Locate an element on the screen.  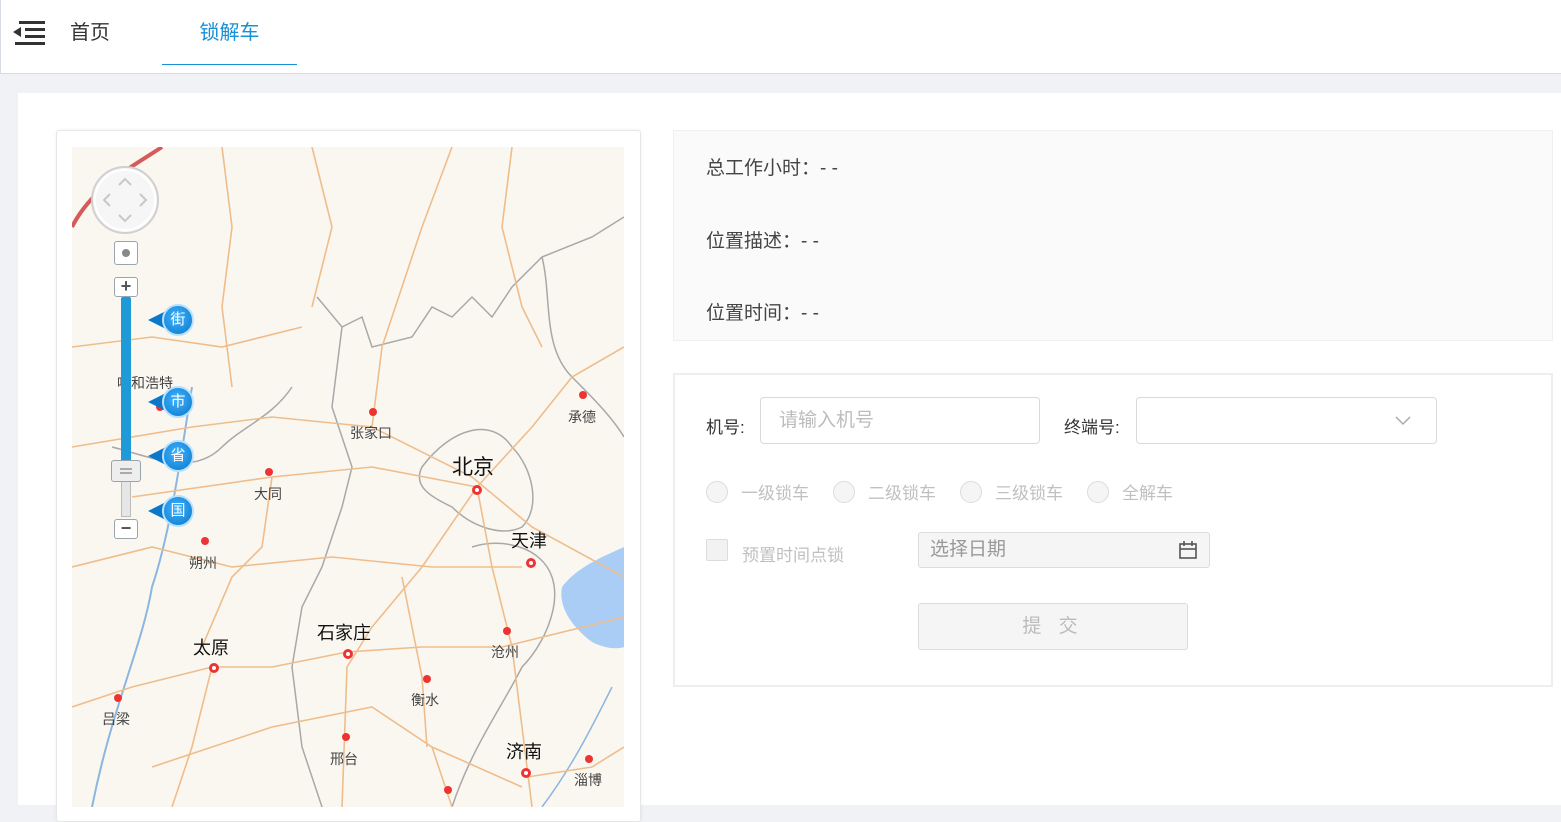
tab-lock-unlock: 锁解车 is located at coordinates (229, 32).